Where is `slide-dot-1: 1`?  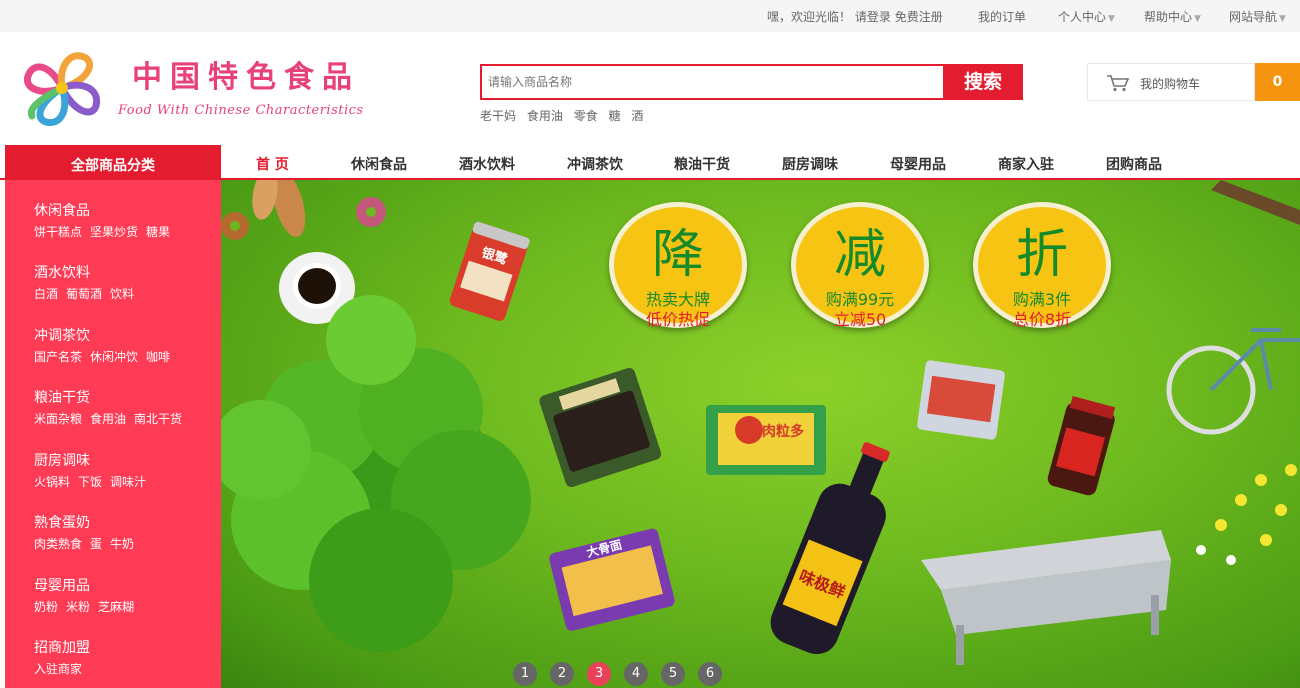
slide-dot-1: 1 is located at coordinates (525, 674).